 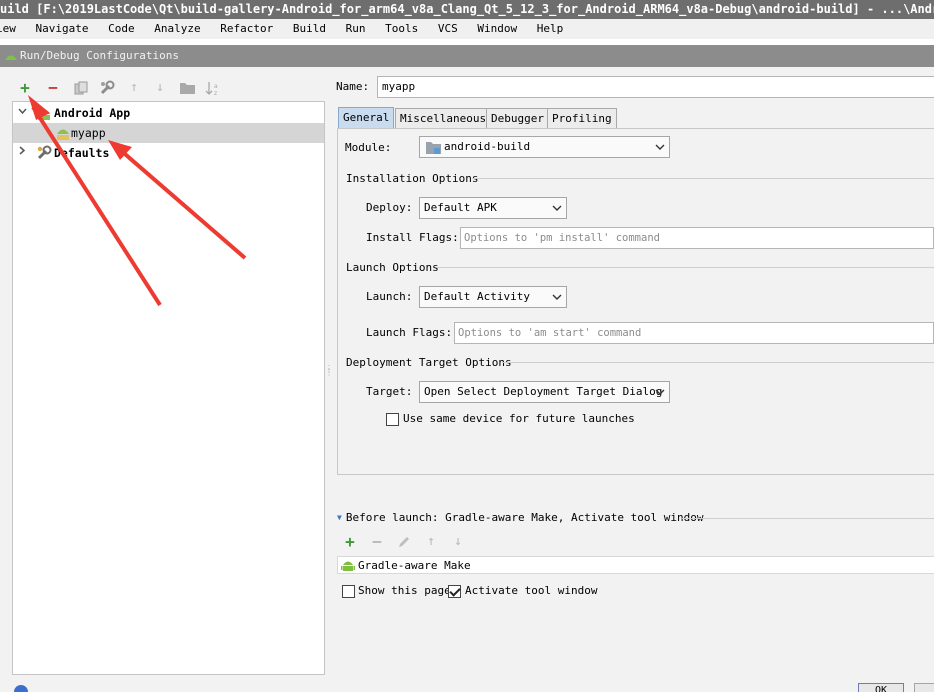 I want to click on use-same-device-label: Use same device for future launches, so click(x=519, y=418).